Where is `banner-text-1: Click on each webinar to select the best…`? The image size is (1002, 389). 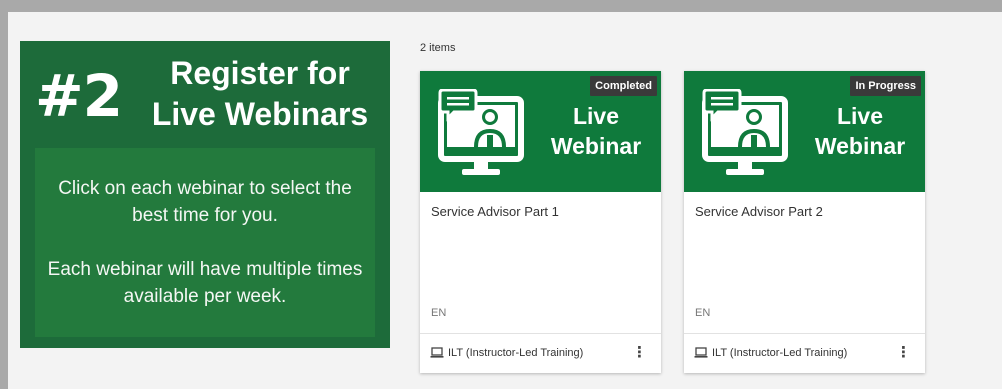 banner-text-1: Click on each webinar to select the best… is located at coordinates (205, 202).